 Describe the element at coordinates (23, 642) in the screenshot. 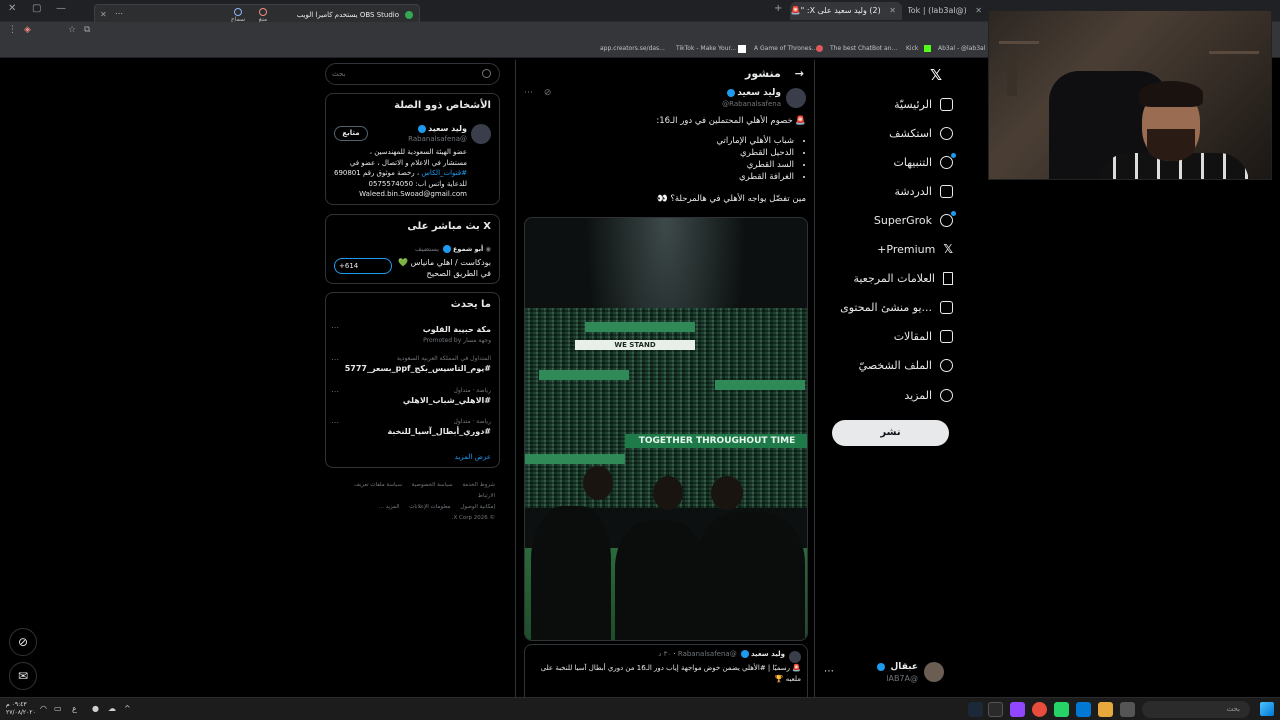

I see `grok-button: ⊘` at that location.